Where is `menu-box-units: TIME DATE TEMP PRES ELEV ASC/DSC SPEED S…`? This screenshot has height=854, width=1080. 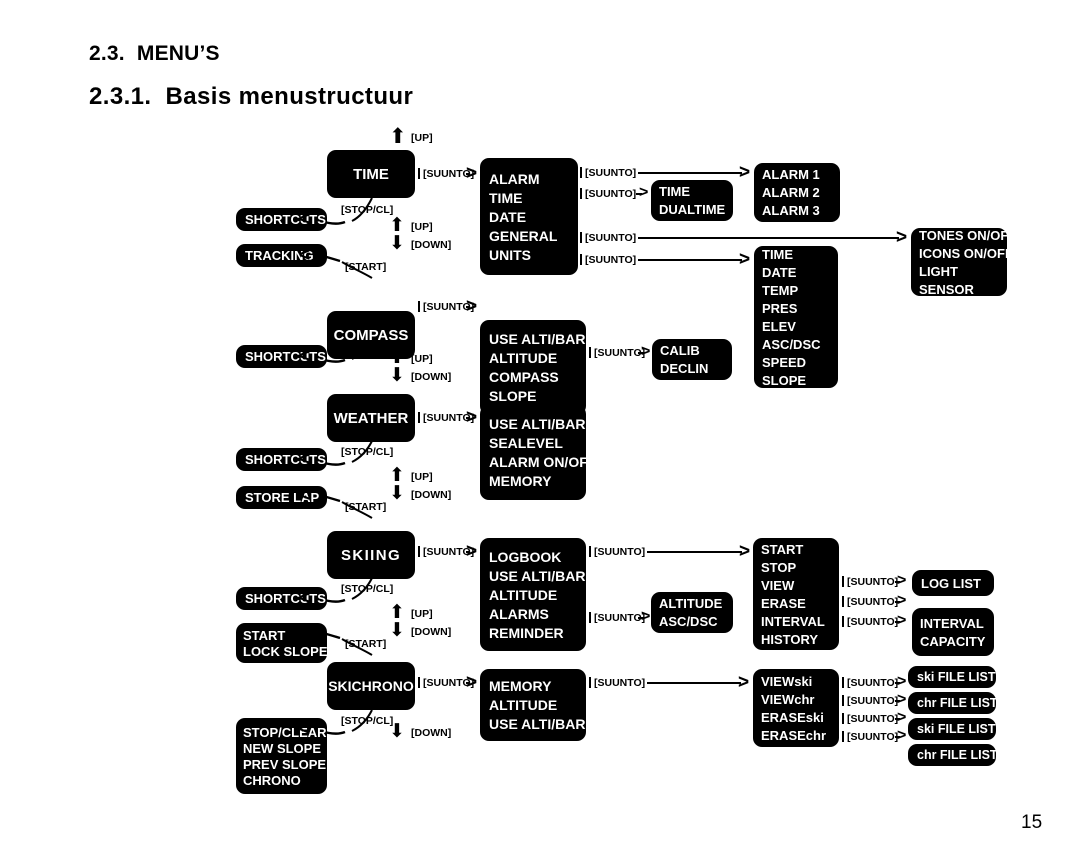
menu-box-units: TIME DATE TEMP PRES ELEV ASC/DSC SPEED S… is located at coordinates (796, 317).